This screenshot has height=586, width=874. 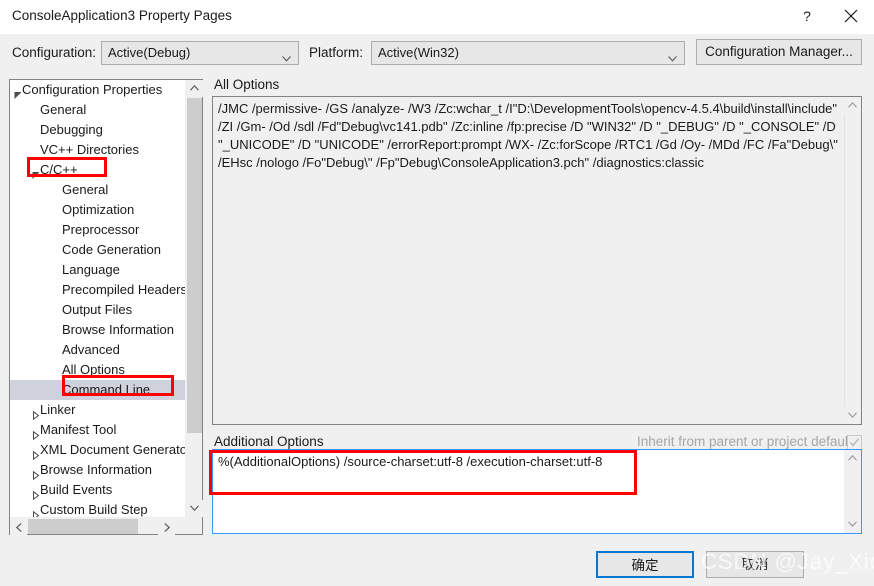 What do you see at coordinates (200, 53) in the screenshot?
I see `configuration-dropdown: Active(Debug)` at bounding box center [200, 53].